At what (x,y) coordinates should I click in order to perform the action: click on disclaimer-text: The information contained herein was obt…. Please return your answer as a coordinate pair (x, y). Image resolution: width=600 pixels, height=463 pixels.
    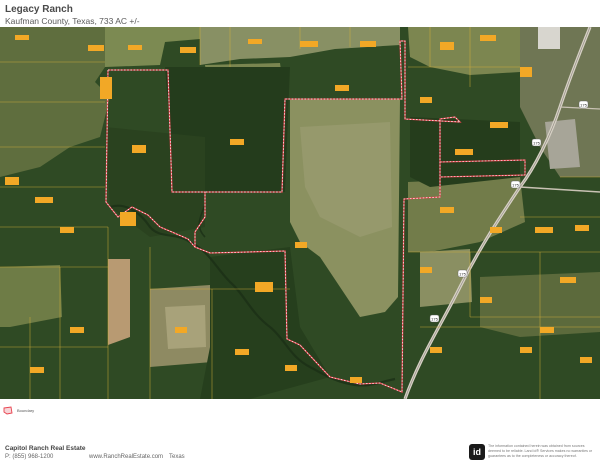
    Looking at the image, I should click on (540, 451).